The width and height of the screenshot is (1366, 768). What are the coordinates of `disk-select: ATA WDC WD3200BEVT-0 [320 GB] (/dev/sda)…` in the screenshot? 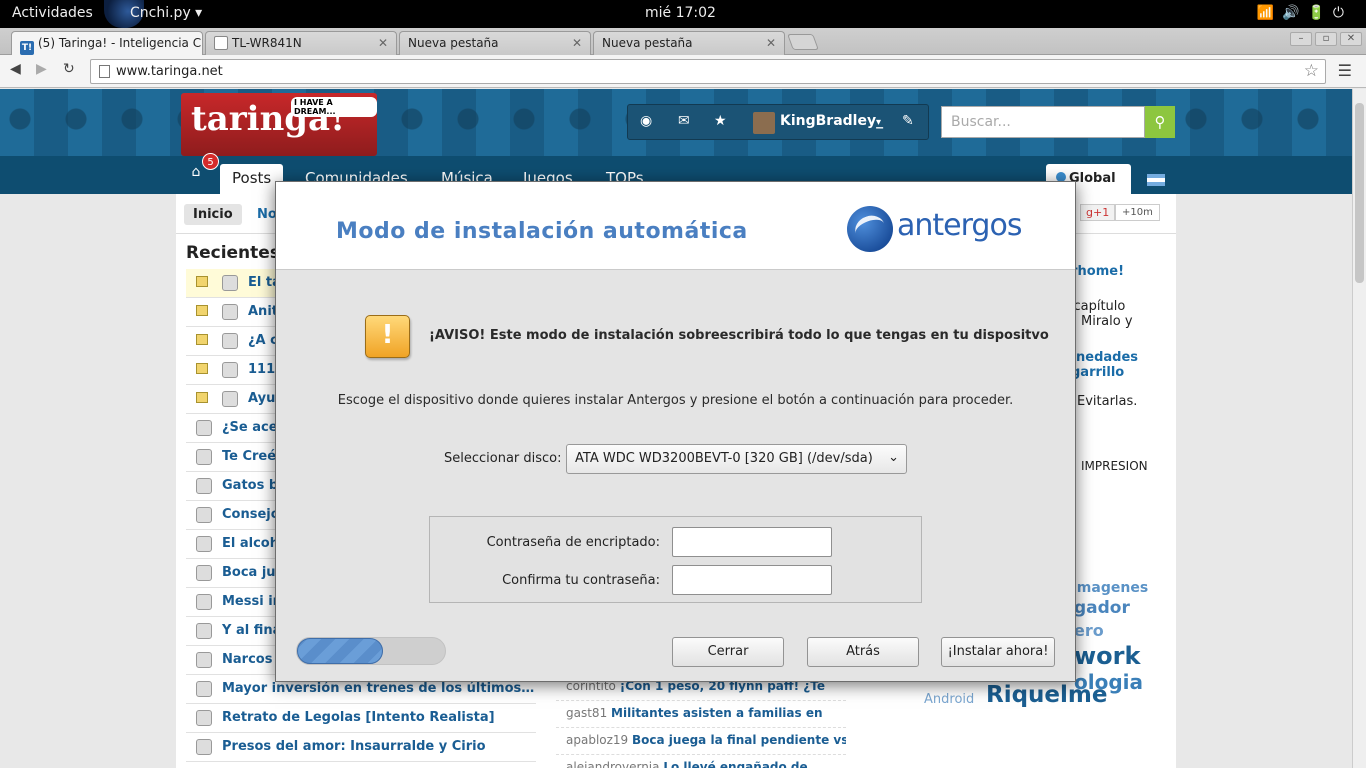 It's located at (736, 459).